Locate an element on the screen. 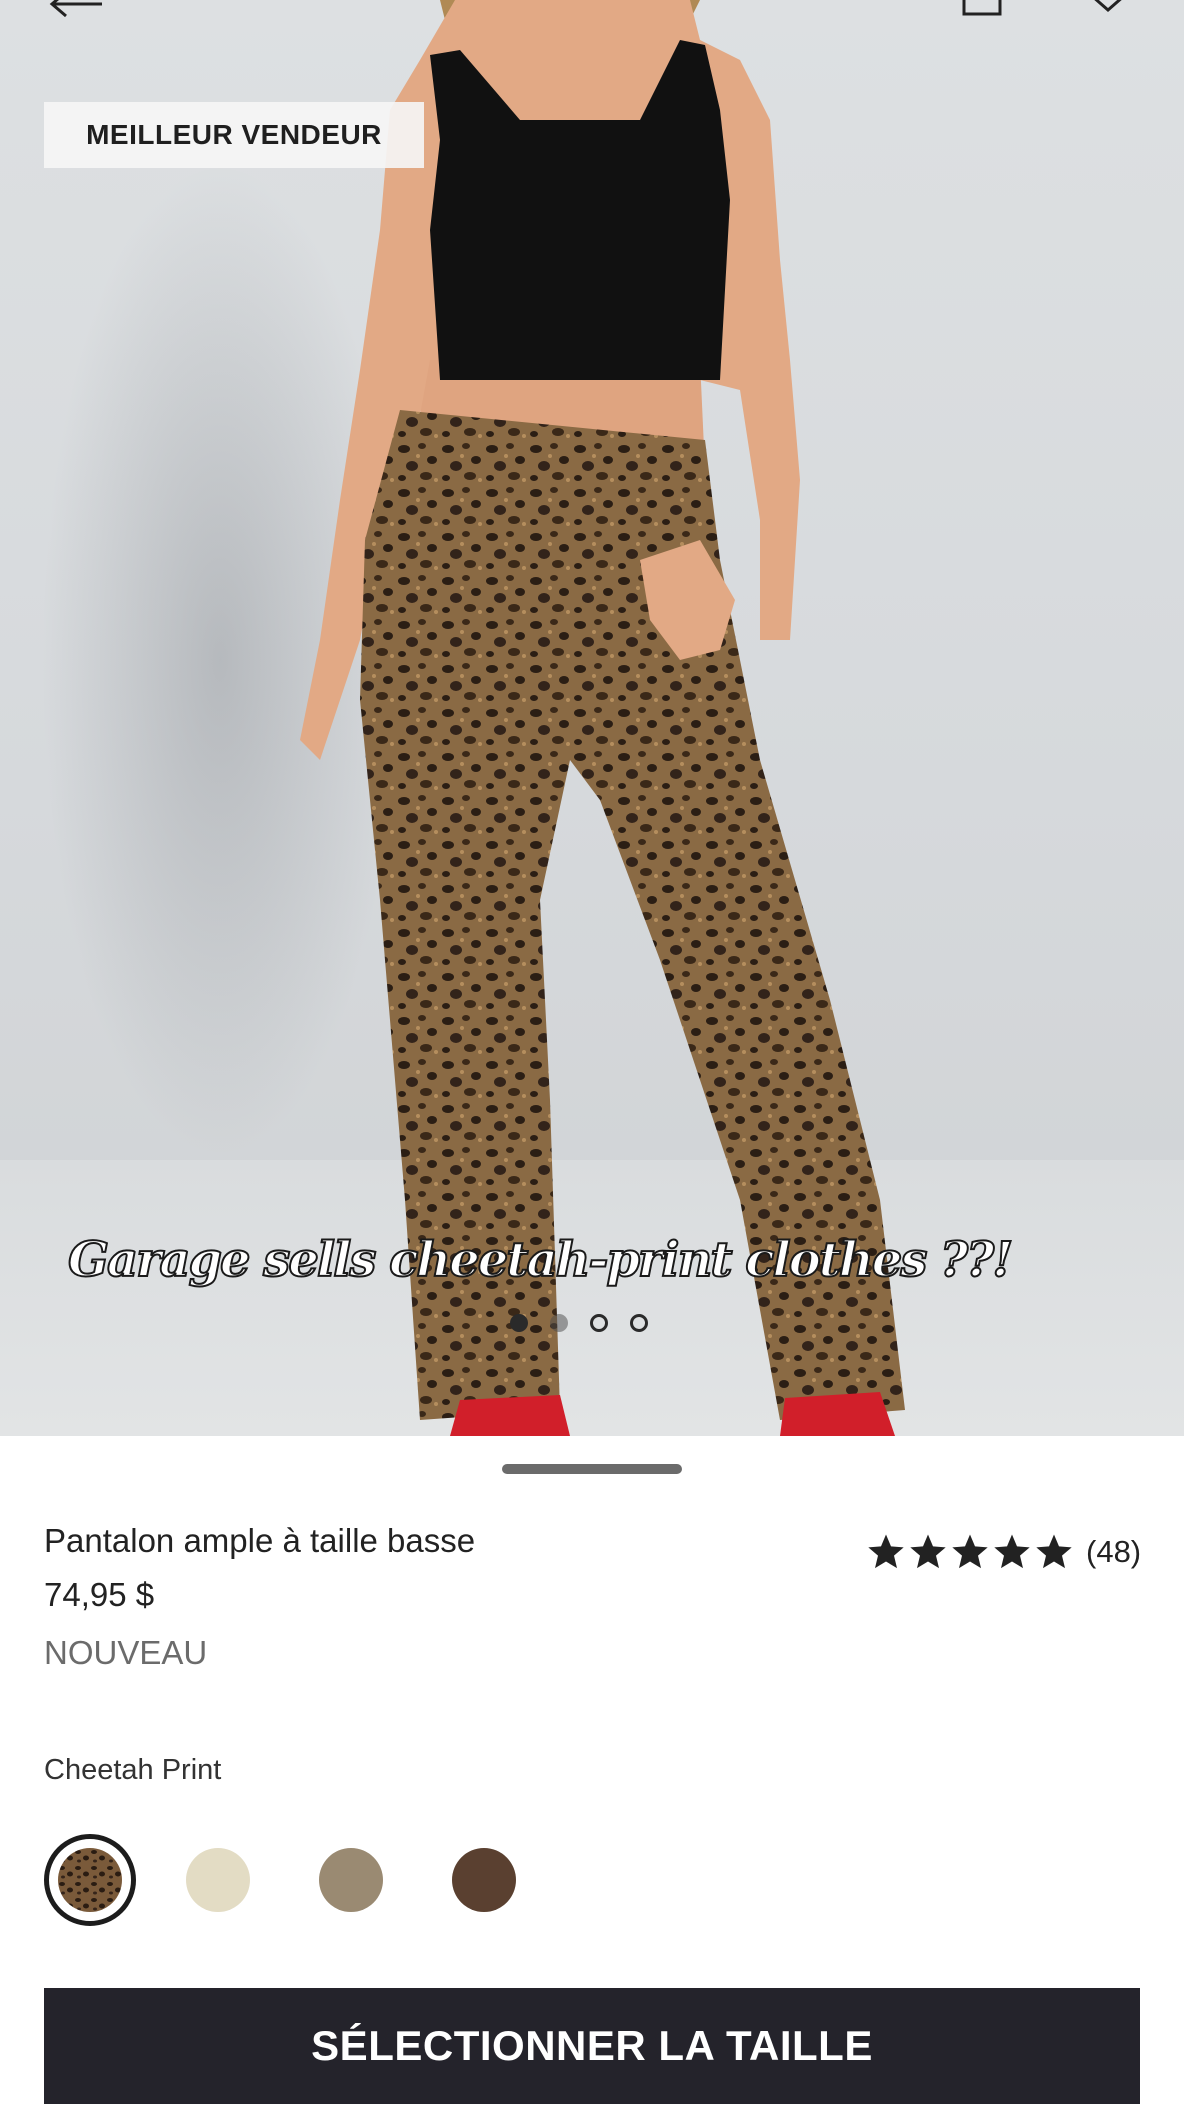 This screenshot has height=2104, width=1184. video-caption: Garage sells cheetah-print clothes ??! is located at coordinates (540, 1260).